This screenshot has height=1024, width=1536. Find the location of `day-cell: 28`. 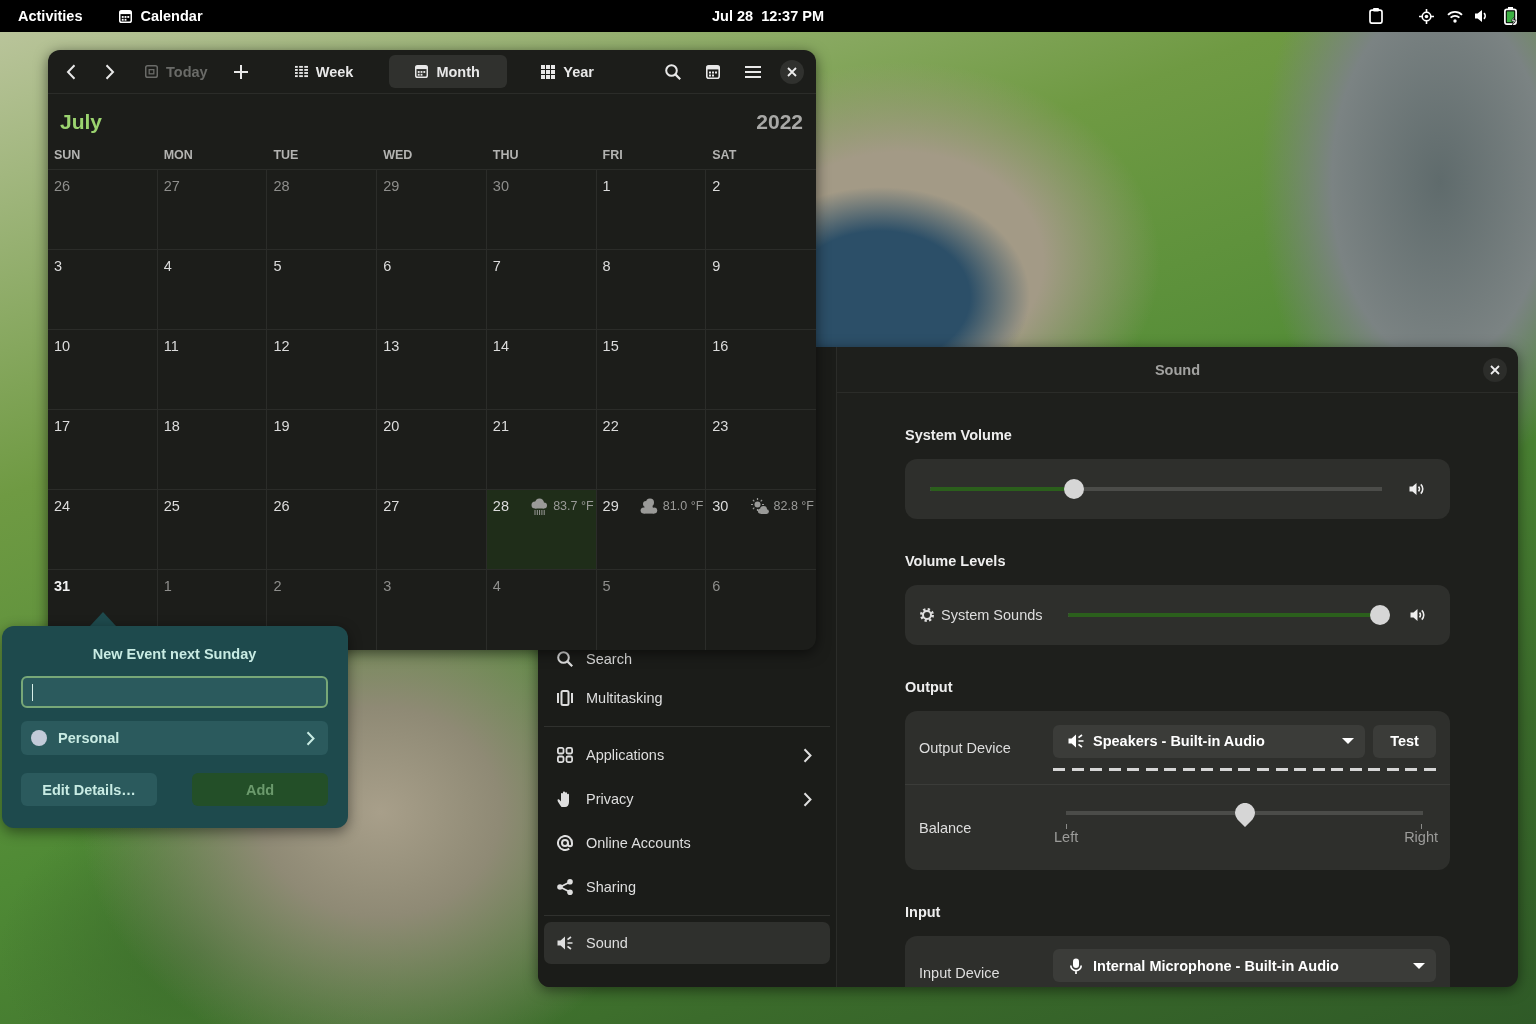

day-cell: 28 is located at coordinates (322, 210).